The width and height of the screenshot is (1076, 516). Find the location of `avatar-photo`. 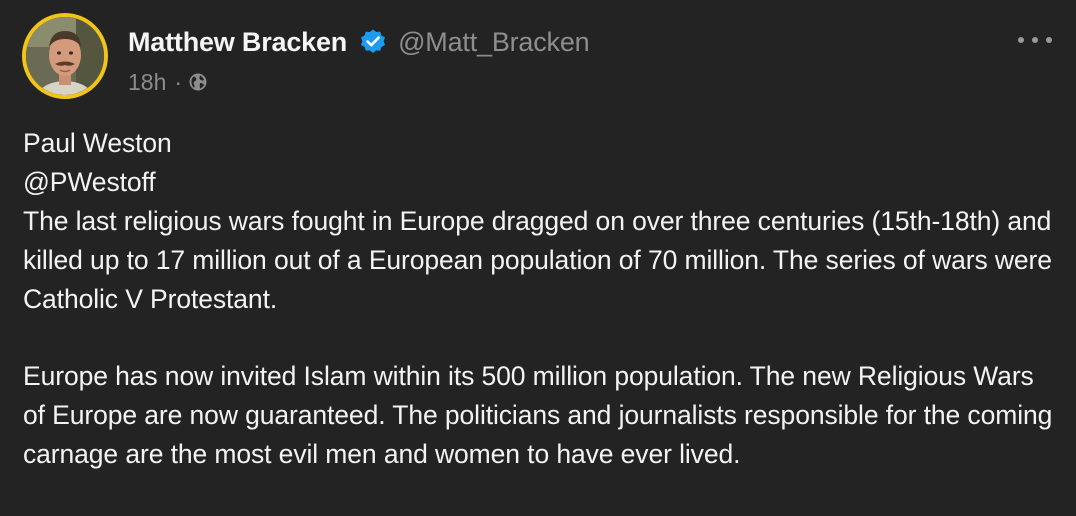

avatar-photo is located at coordinates (65, 56).